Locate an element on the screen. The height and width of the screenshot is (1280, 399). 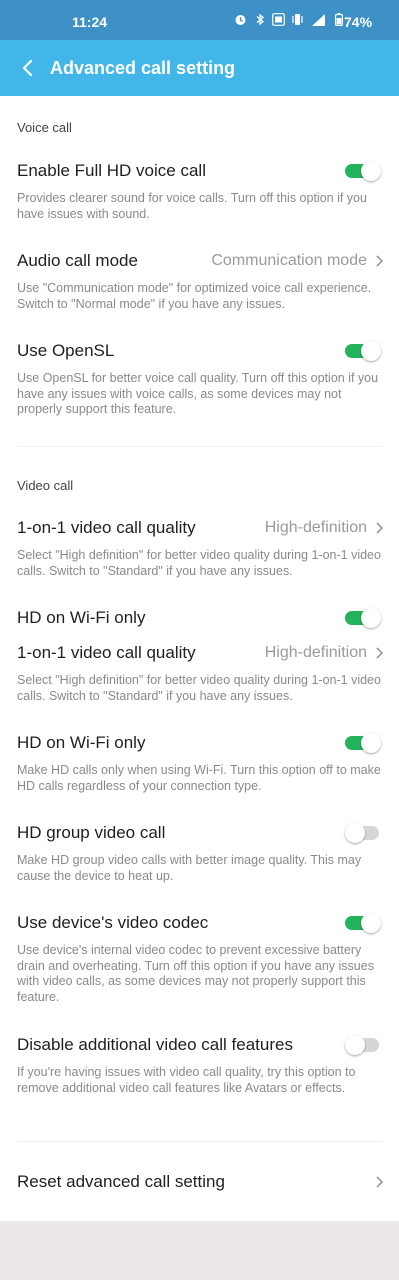
hd-group-video-toggle is located at coordinates (363, 833).